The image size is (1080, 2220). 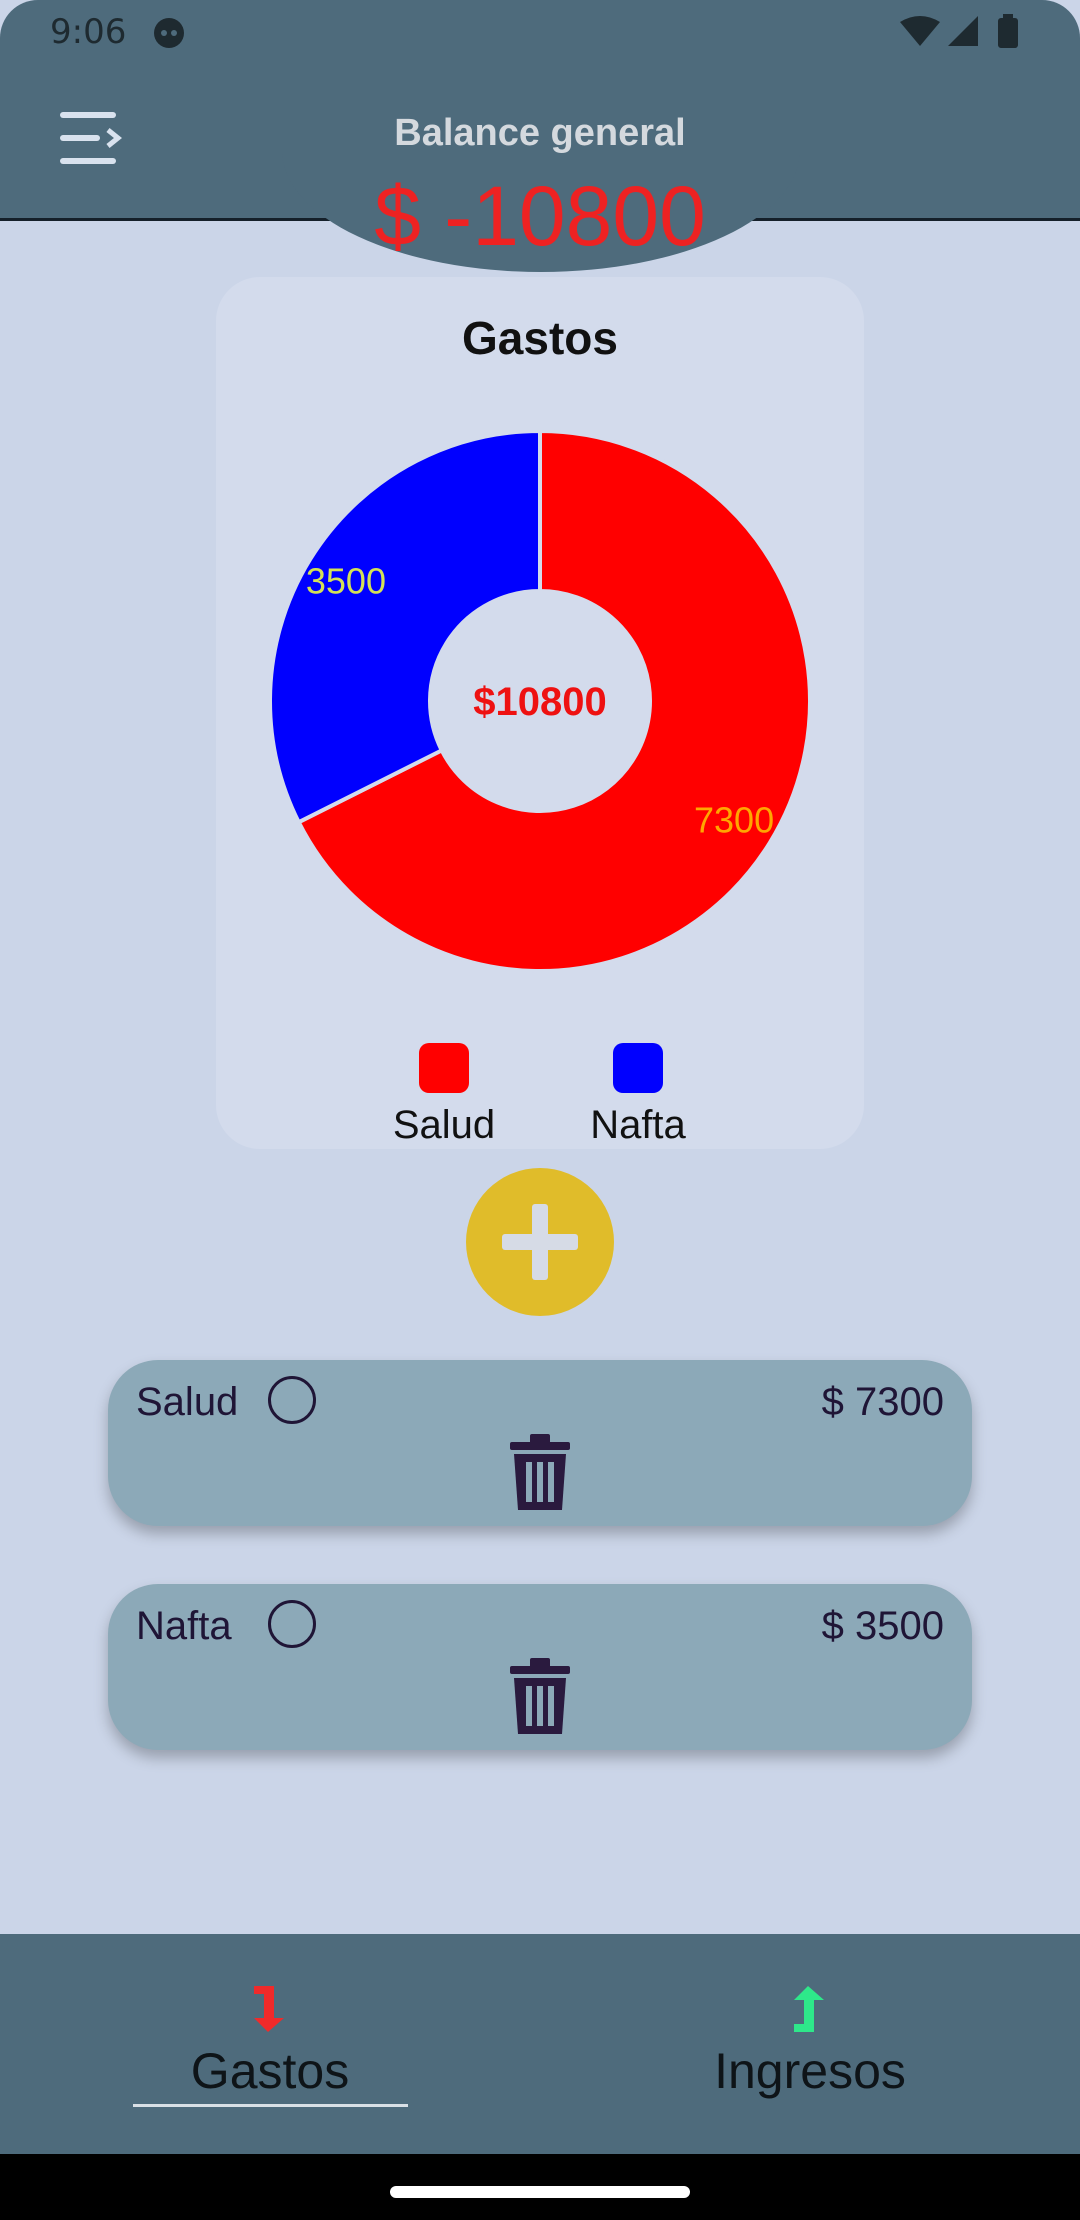 What do you see at coordinates (88, 32) in the screenshot?
I see `status-time: 9:06` at bounding box center [88, 32].